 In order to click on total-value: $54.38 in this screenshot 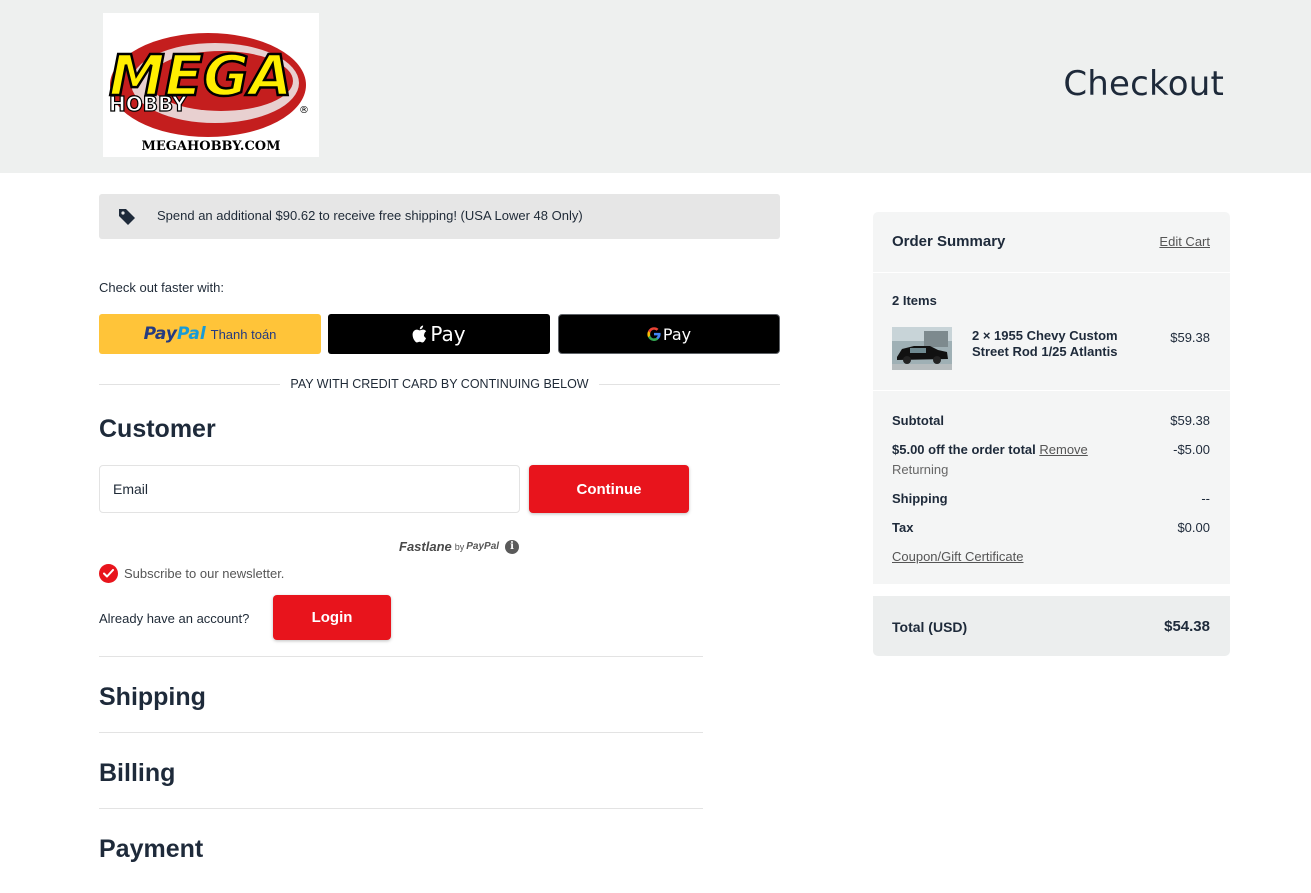, I will do `click(1187, 626)`.